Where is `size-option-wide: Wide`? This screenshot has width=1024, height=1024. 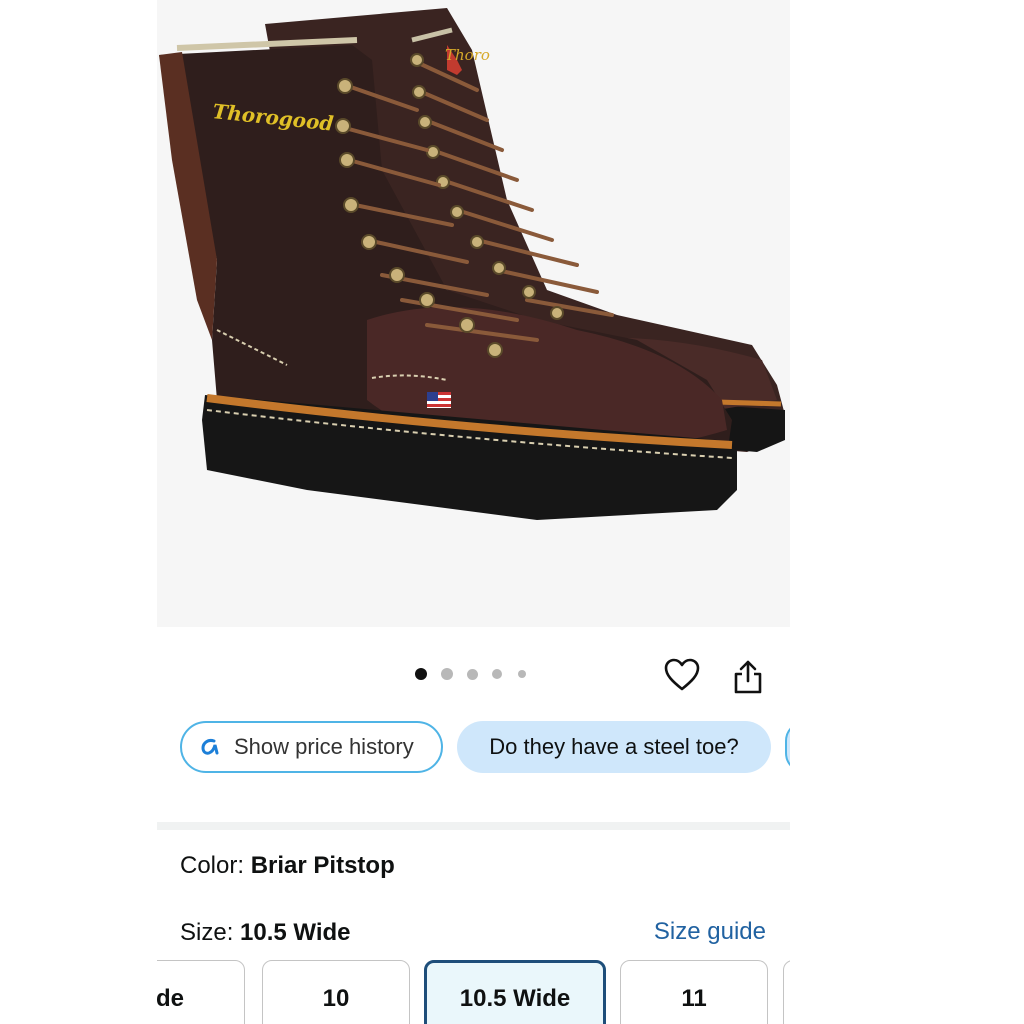
size-option-wide: Wide is located at coordinates (201, 992).